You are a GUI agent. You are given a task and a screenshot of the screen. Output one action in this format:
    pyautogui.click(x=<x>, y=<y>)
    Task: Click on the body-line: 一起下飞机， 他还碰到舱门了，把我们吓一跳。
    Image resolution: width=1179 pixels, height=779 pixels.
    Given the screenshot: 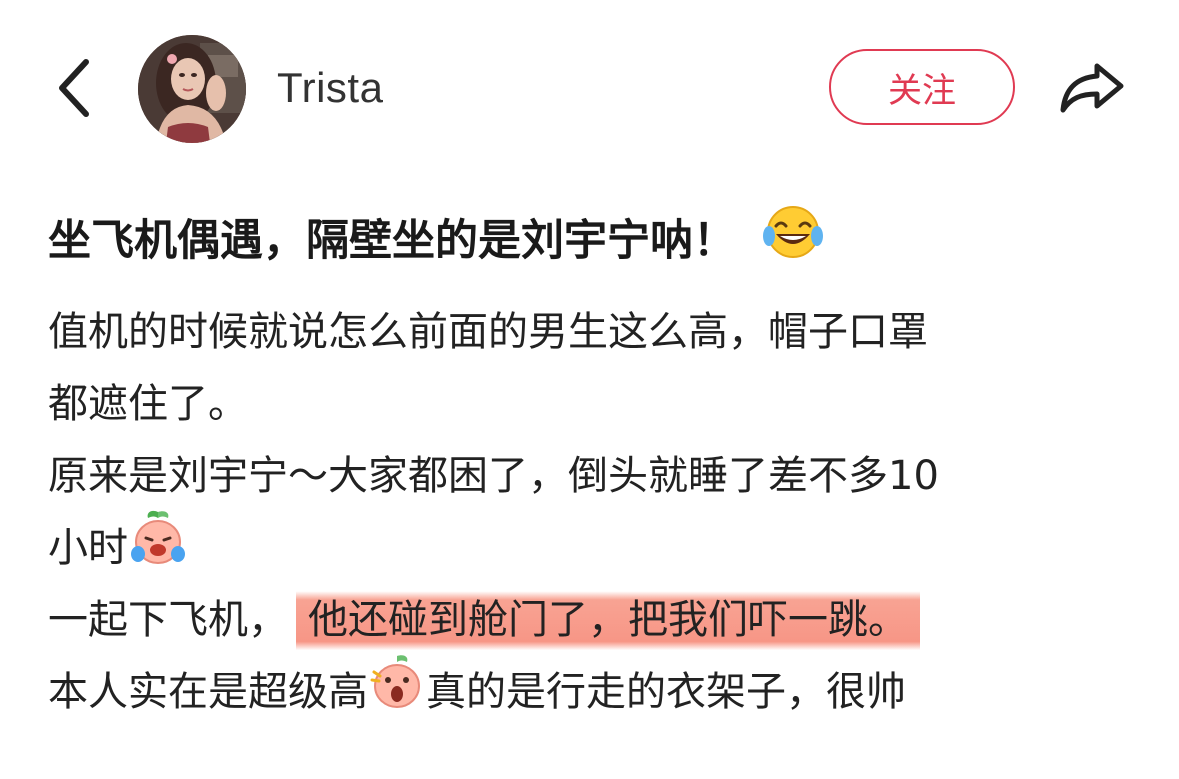 What is the action you would take?
    pyautogui.click(x=593, y=620)
    